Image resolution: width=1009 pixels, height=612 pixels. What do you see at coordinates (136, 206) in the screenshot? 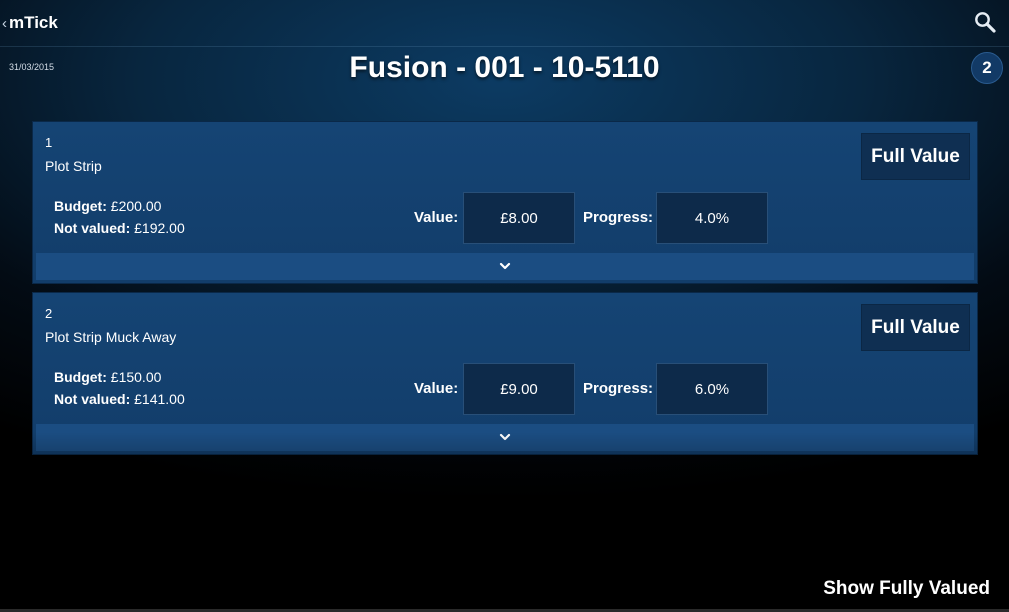
I see `budget-value: £200.00` at bounding box center [136, 206].